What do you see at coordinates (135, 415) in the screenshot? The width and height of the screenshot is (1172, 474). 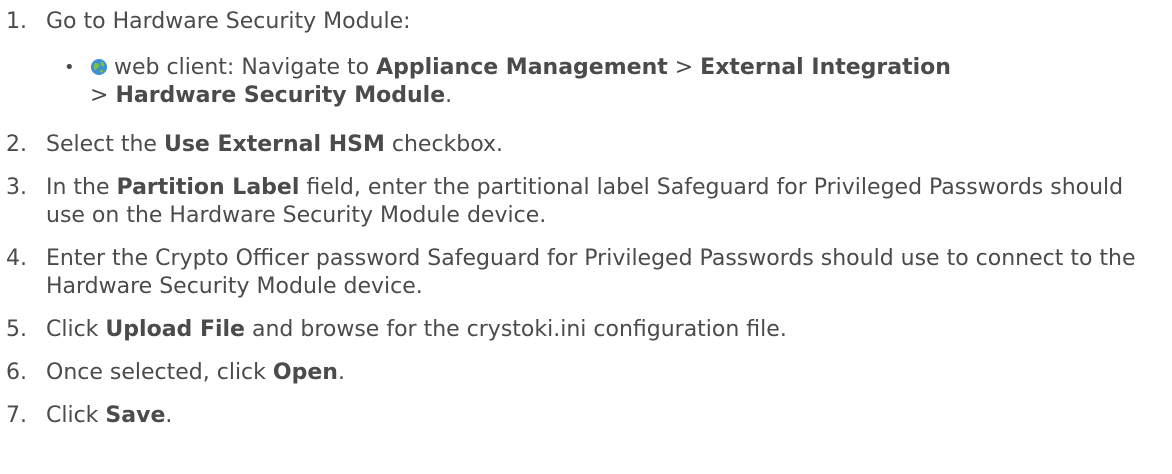 I see `ui-term: Save` at bounding box center [135, 415].